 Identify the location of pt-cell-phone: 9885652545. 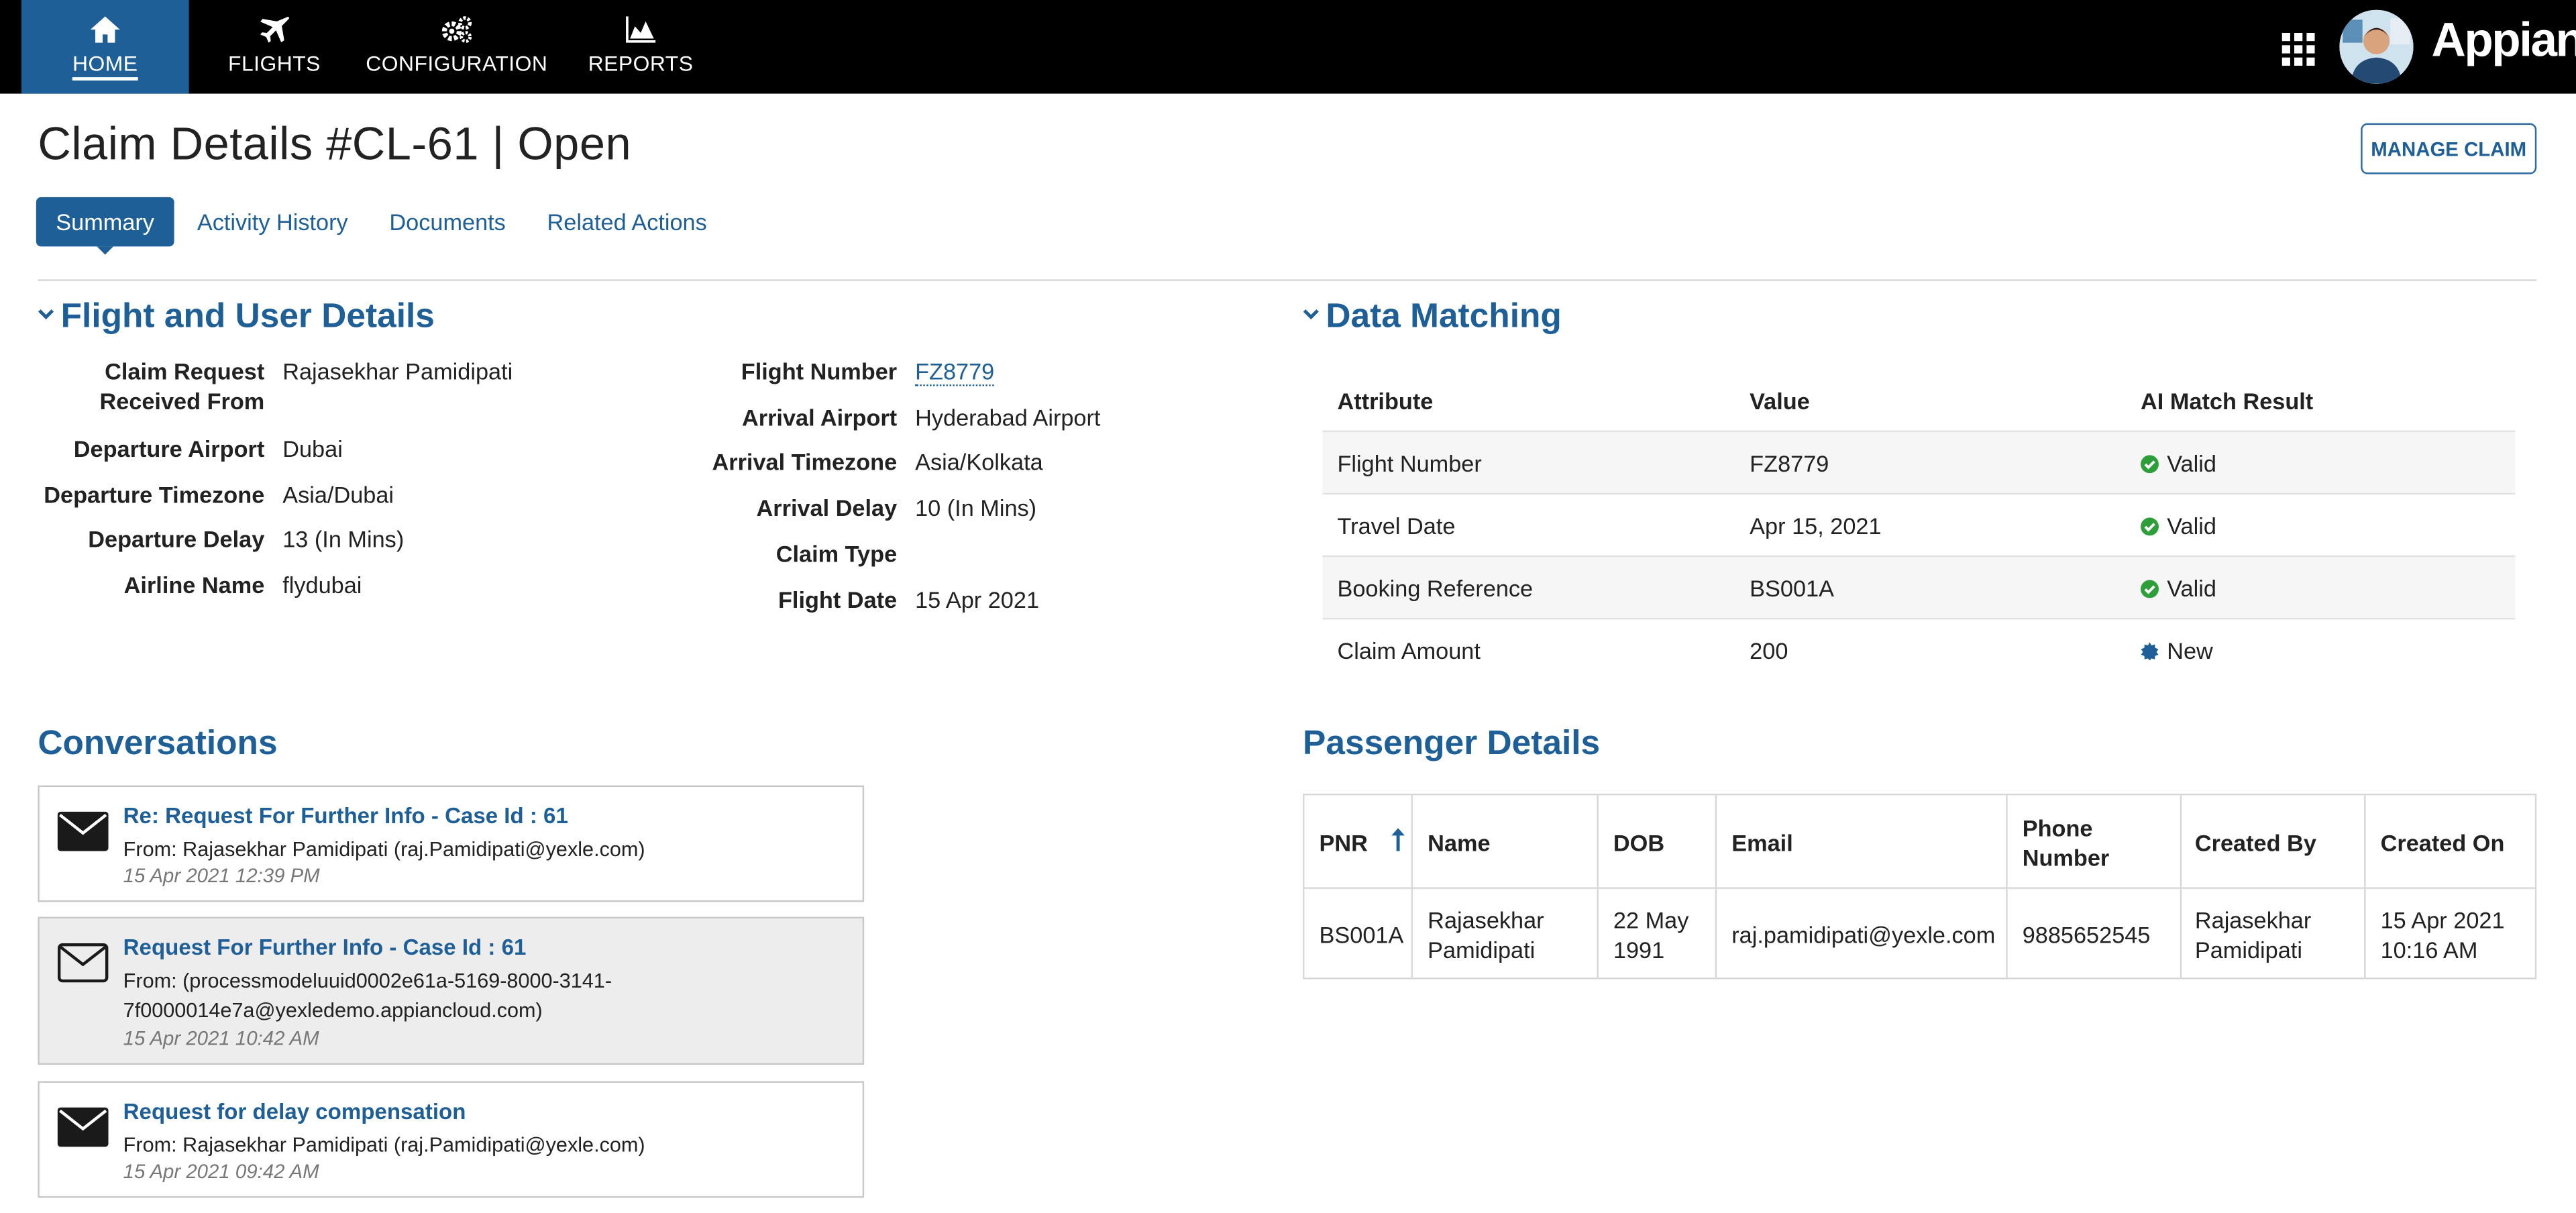
(2087, 934).